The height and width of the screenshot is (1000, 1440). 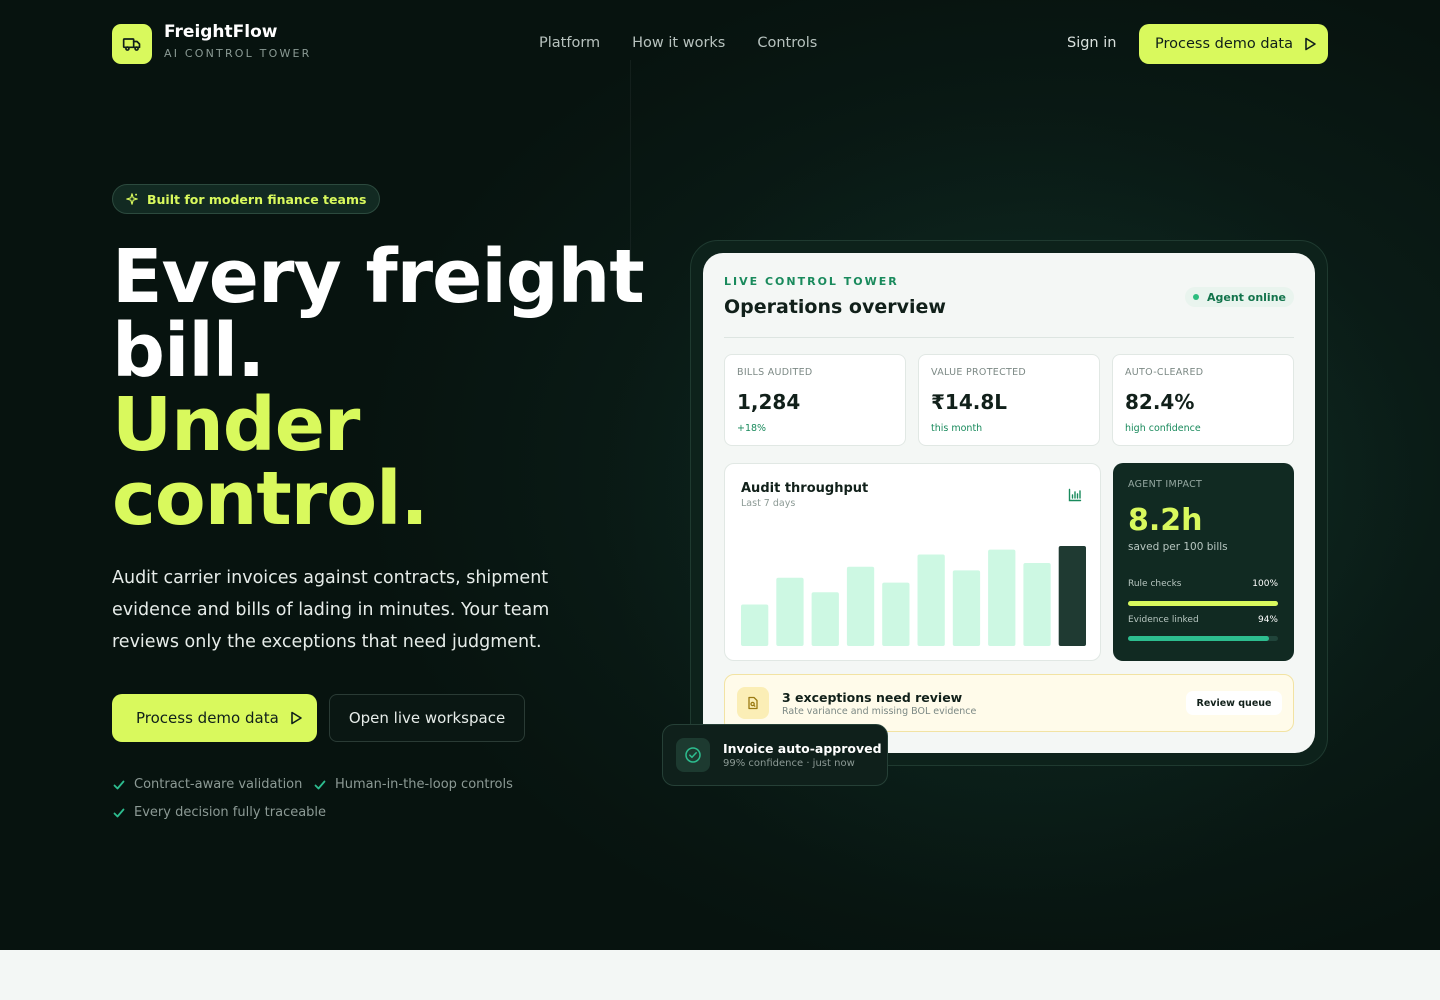 I want to click on nav-cta-label: Process demo data, so click(x=1224, y=44).